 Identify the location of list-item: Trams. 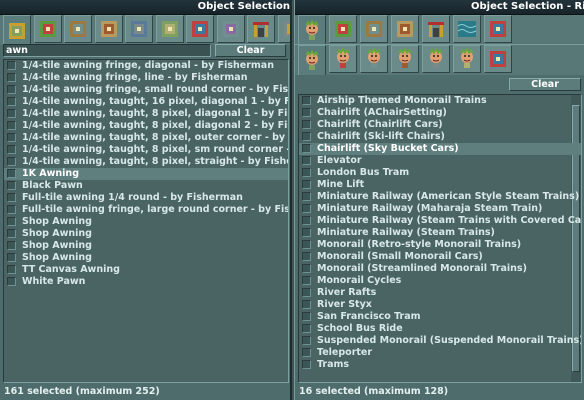
(440, 365).